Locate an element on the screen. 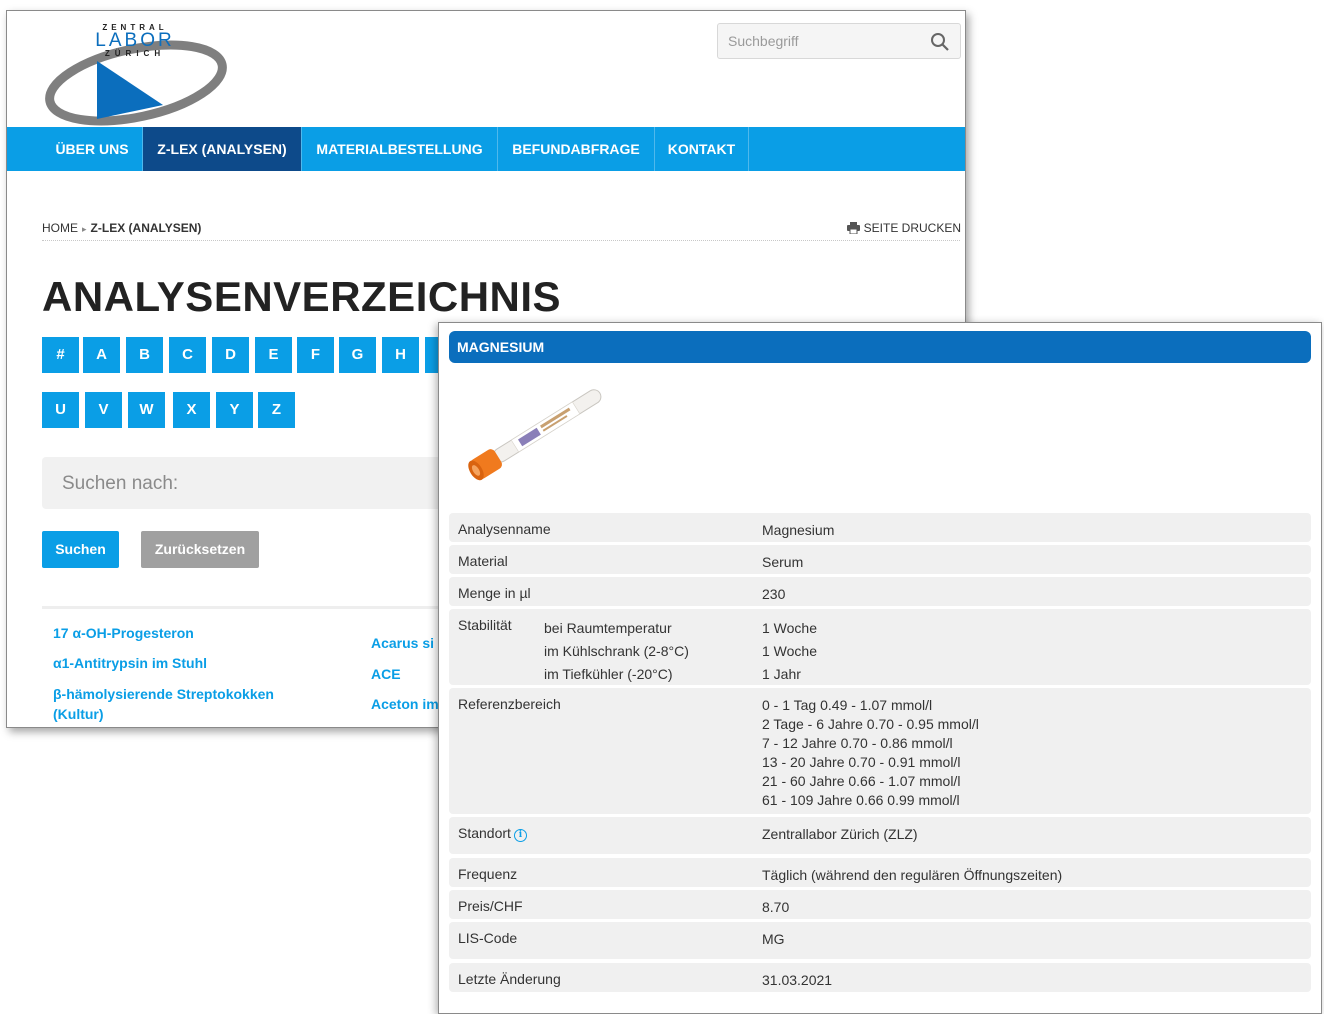 This screenshot has width=1324, height=1014. row-label: Standort i is located at coordinates (492, 833).